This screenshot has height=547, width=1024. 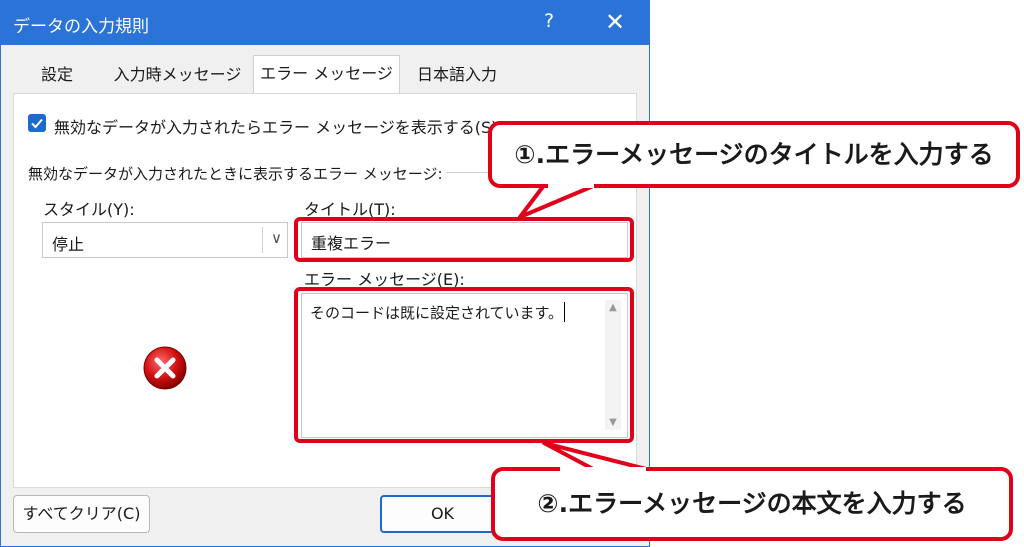 I want to click on callout2-seam, so click(x=603, y=471).